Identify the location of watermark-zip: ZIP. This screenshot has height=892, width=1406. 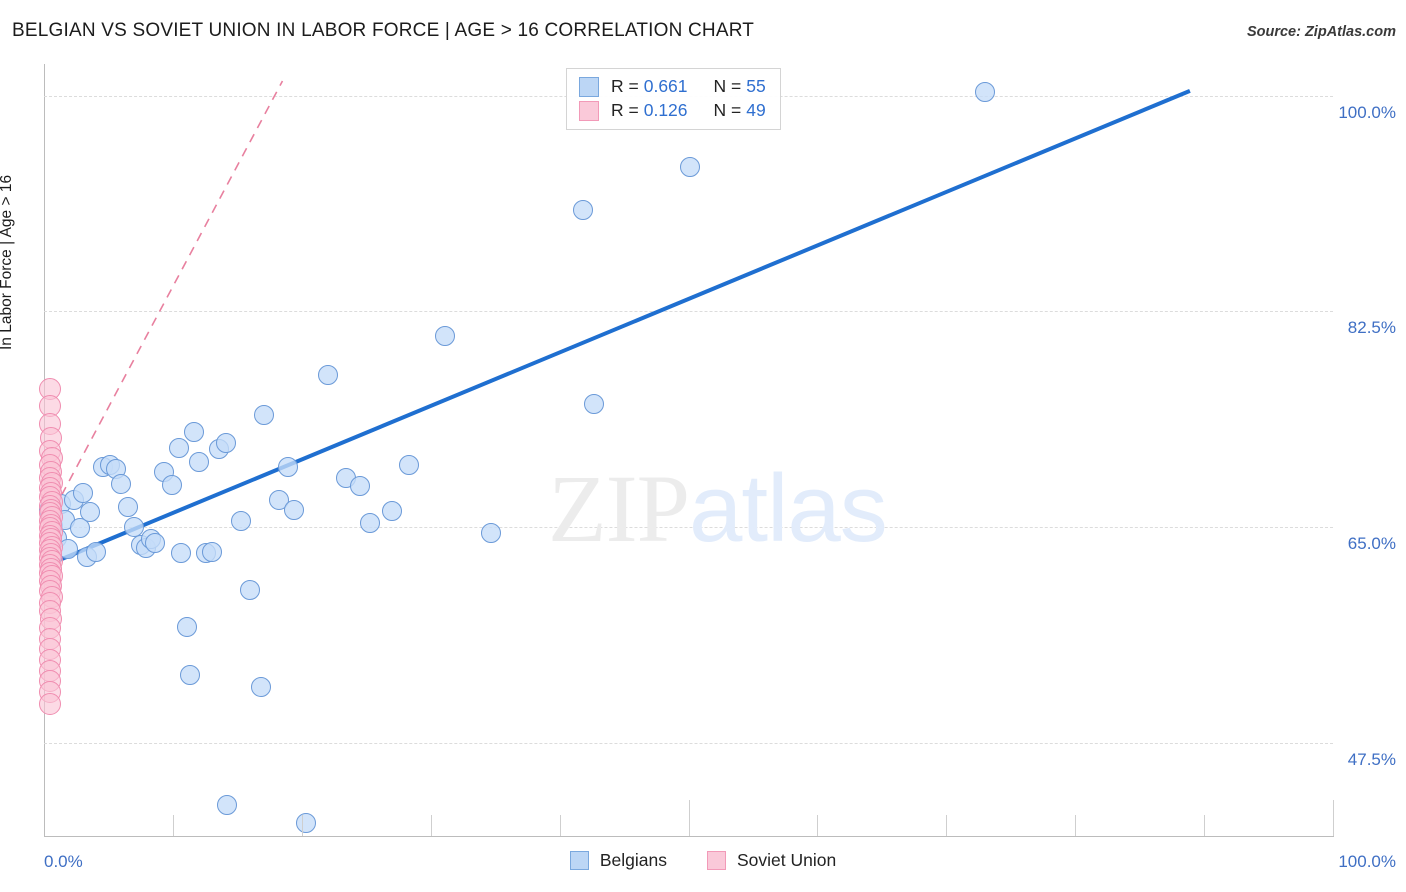
(619, 508).